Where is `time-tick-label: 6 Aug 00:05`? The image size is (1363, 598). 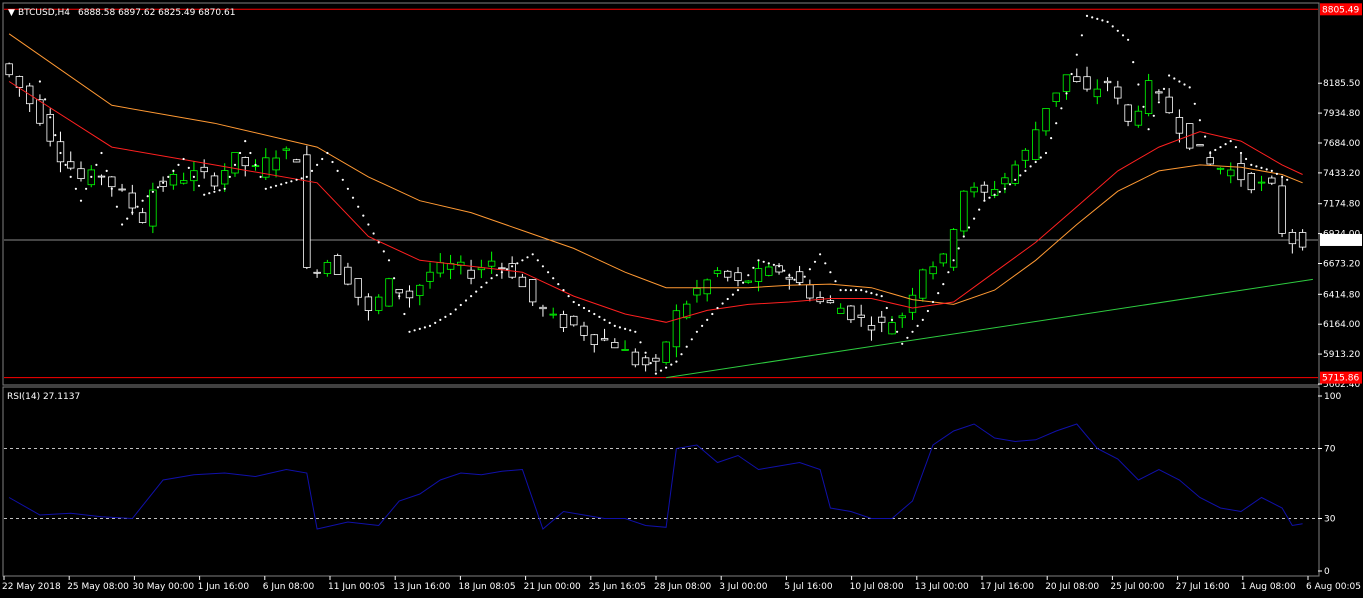
time-tick-label: 6 Aug 00:05 is located at coordinates (1333, 587).